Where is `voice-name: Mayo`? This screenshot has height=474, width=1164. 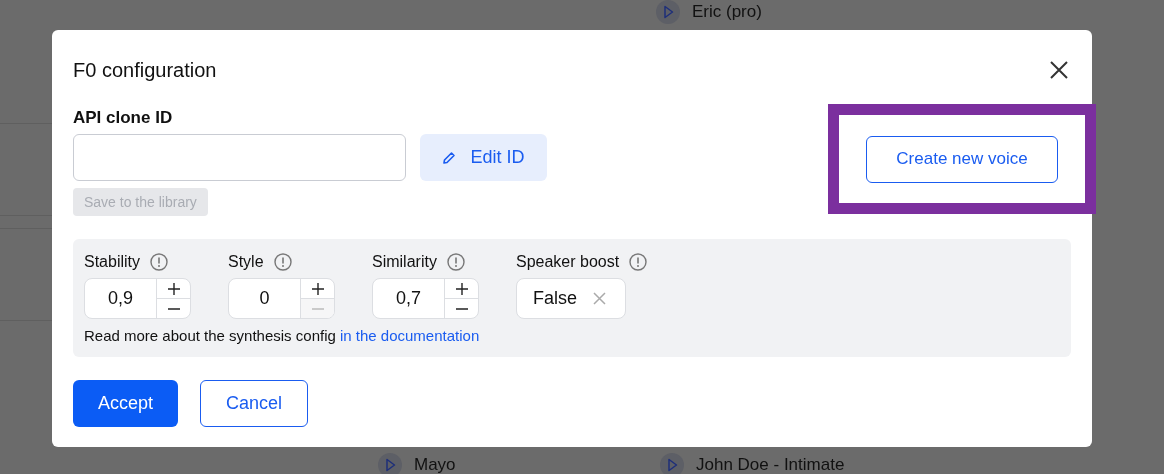
voice-name: Mayo is located at coordinates (435, 464).